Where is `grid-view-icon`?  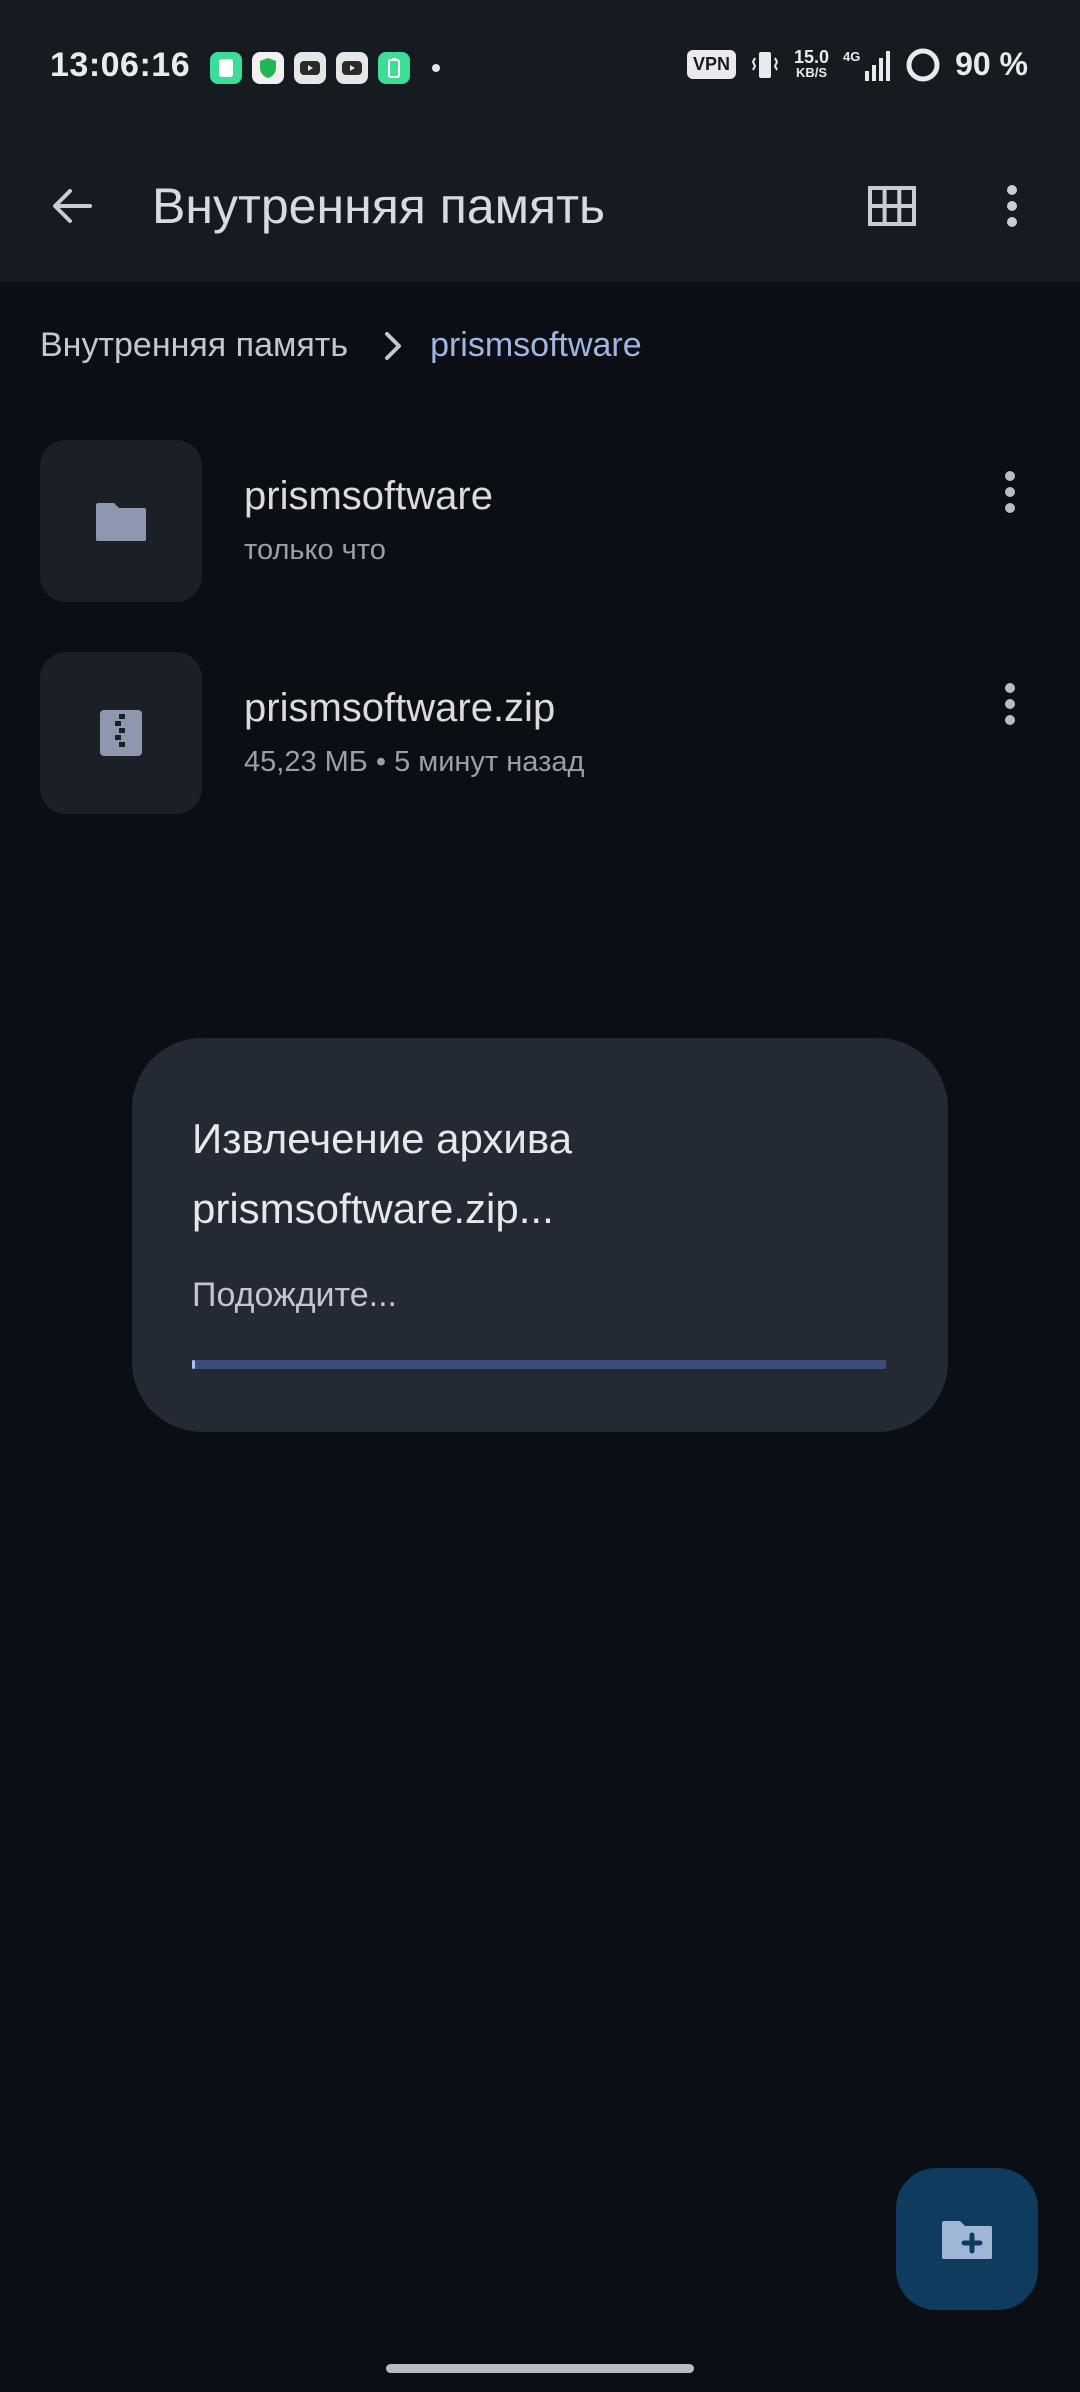 grid-view-icon is located at coordinates (892, 206).